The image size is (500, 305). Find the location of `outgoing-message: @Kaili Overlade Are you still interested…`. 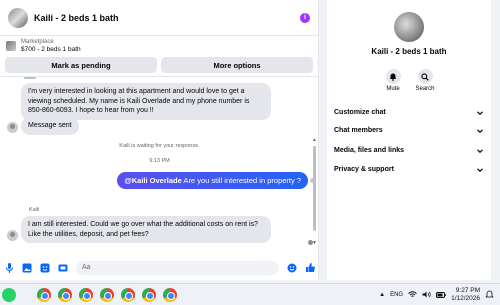

outgoing-message: @Kaili Overlade Are you still interested… is located at coordinates (212, 180).